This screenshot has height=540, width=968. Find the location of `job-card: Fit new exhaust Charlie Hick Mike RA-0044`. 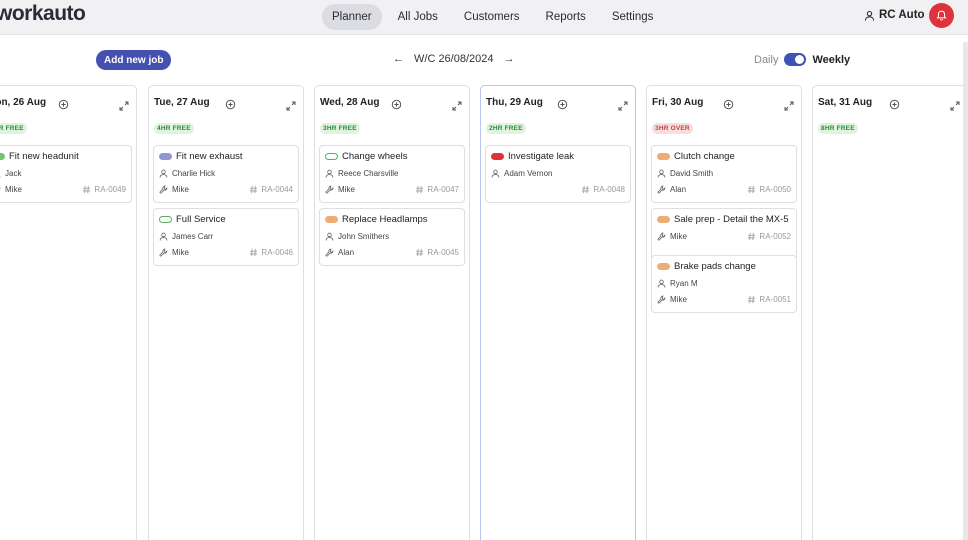

job-card: Fit new exhaust Charlie Hick Mike RA-0044 is located at coordinates (226, 174).